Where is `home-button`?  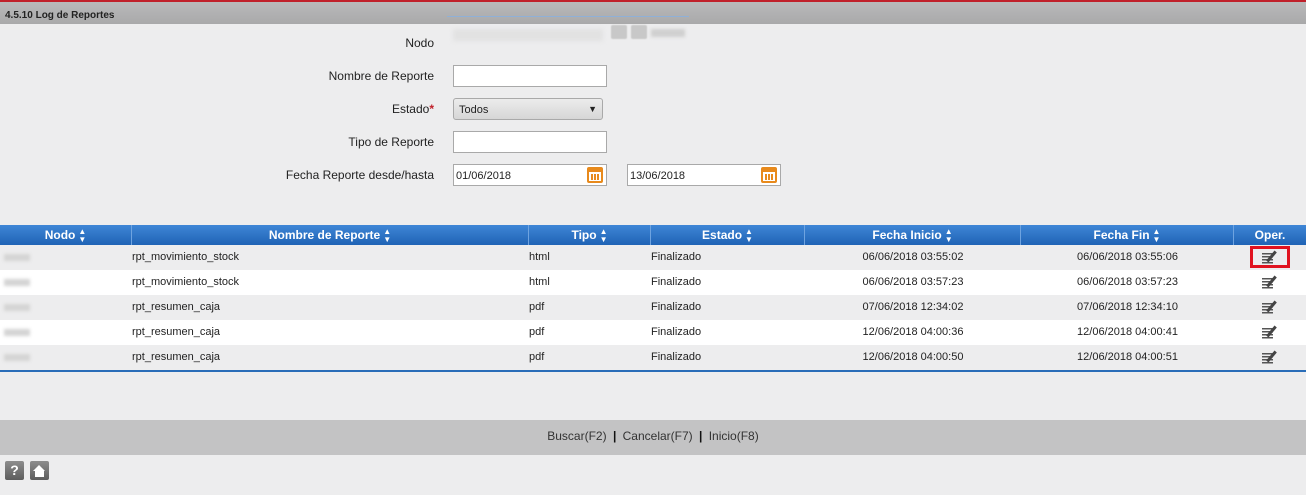
home-button is located at coordinates (39, 470).